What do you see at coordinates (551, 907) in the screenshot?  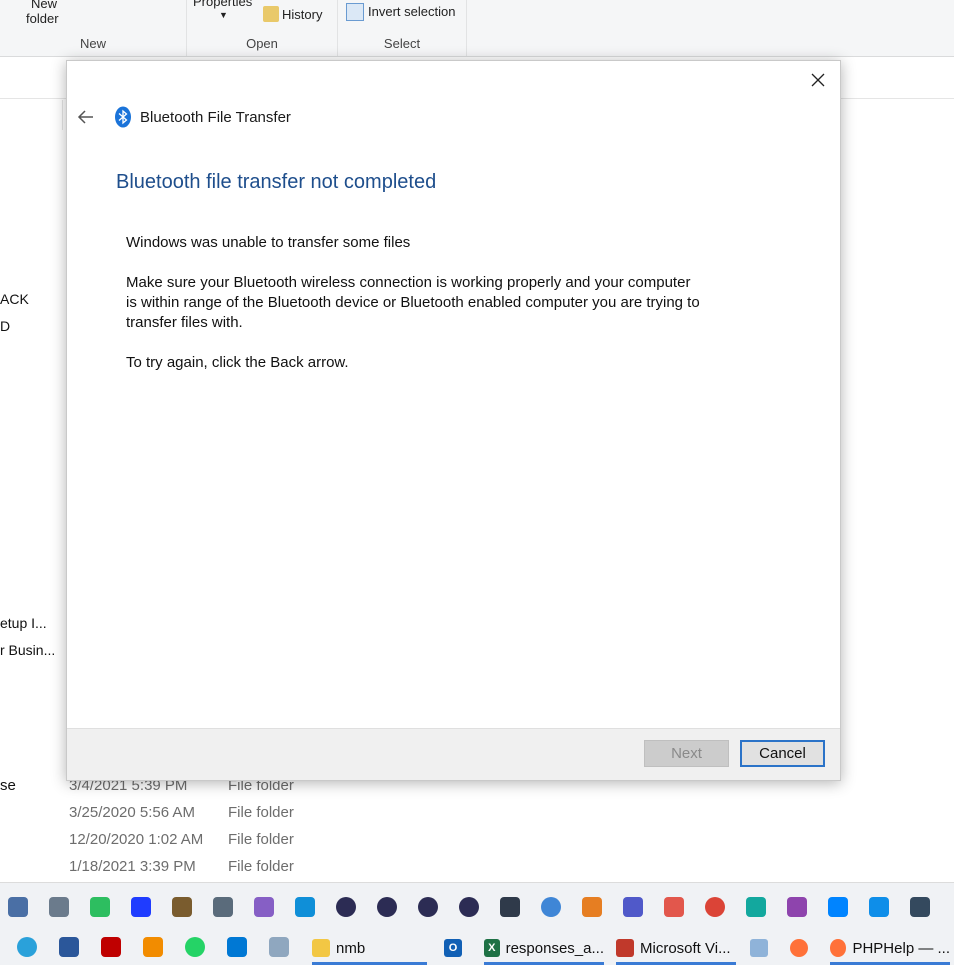 I see `safari-icon` at bounding box center [551, 907].